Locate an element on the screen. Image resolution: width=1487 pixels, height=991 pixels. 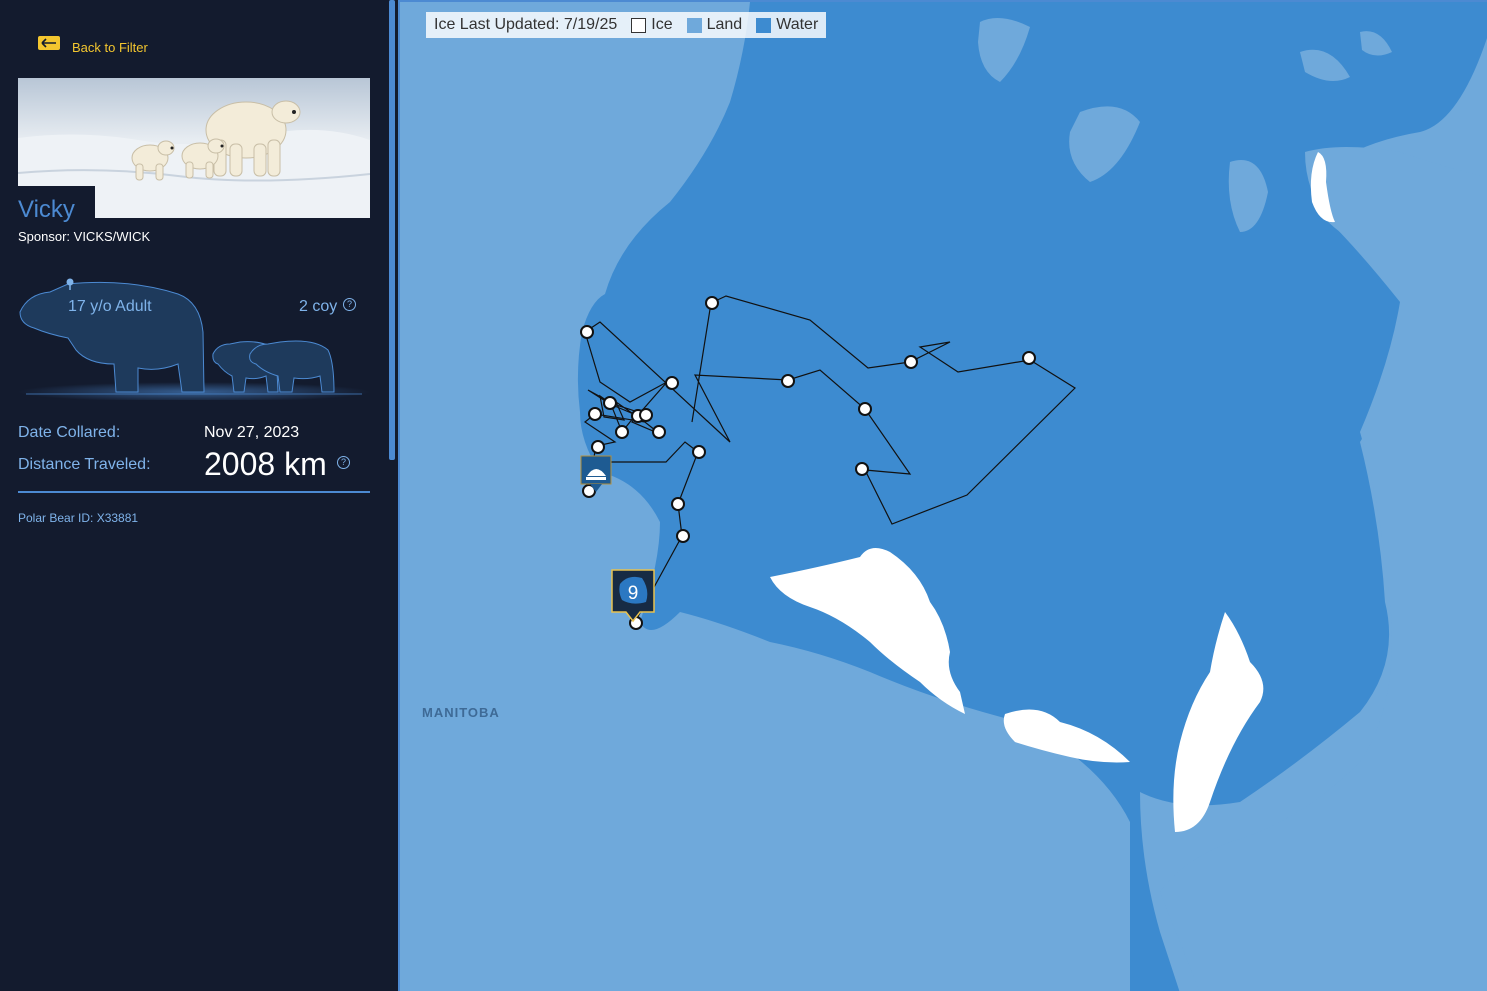
divider is located at coordinates (194, 492).